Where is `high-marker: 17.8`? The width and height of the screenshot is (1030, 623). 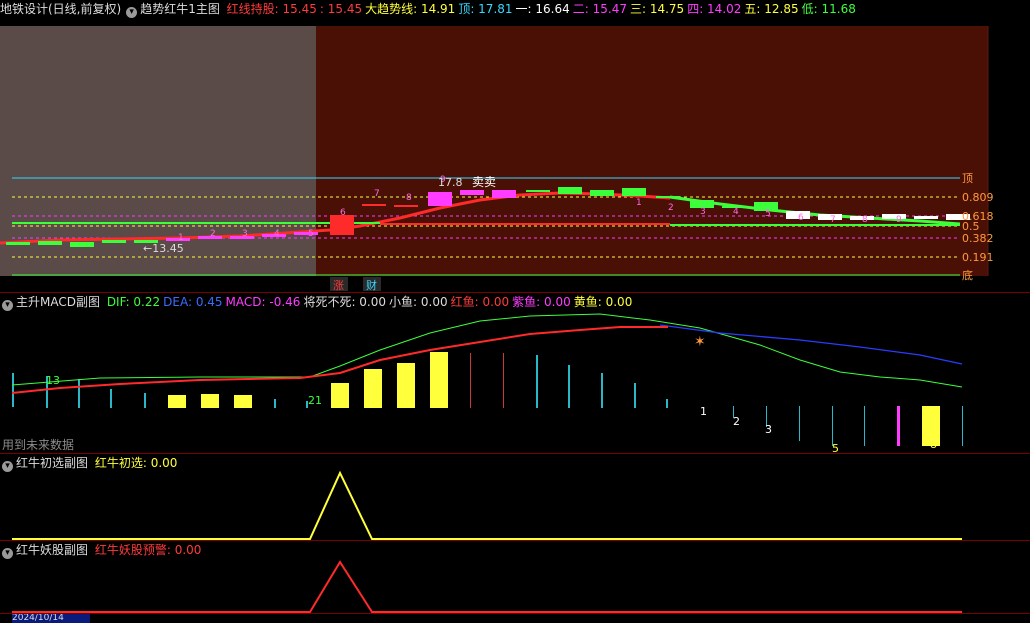 high-marker: 17.8 is located at coordinates (450, 182).